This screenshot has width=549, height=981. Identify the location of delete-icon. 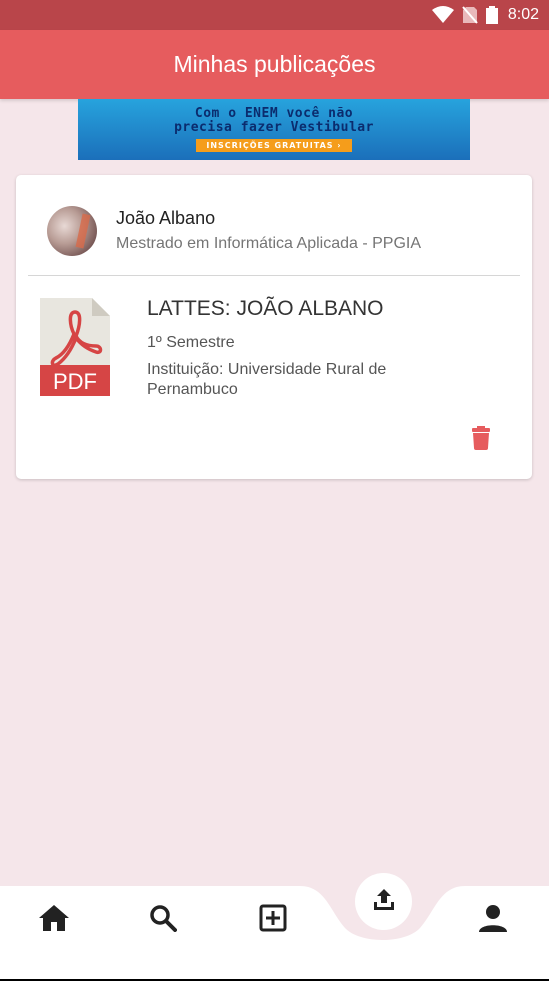
(481, 438).